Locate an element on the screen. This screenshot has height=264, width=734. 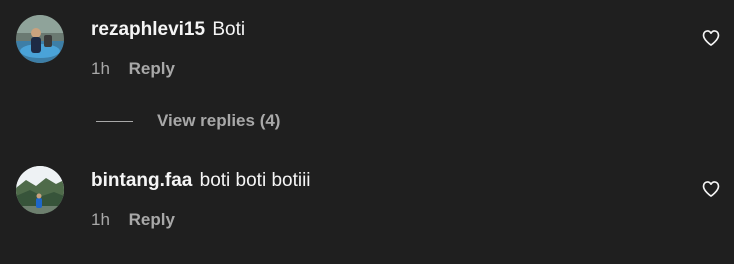
username-link: rezaphlevi15 is located at coordinates (148, 29).